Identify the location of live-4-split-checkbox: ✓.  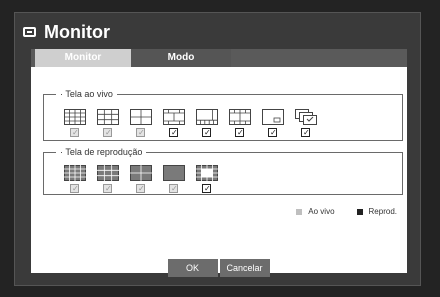
(140, 132).